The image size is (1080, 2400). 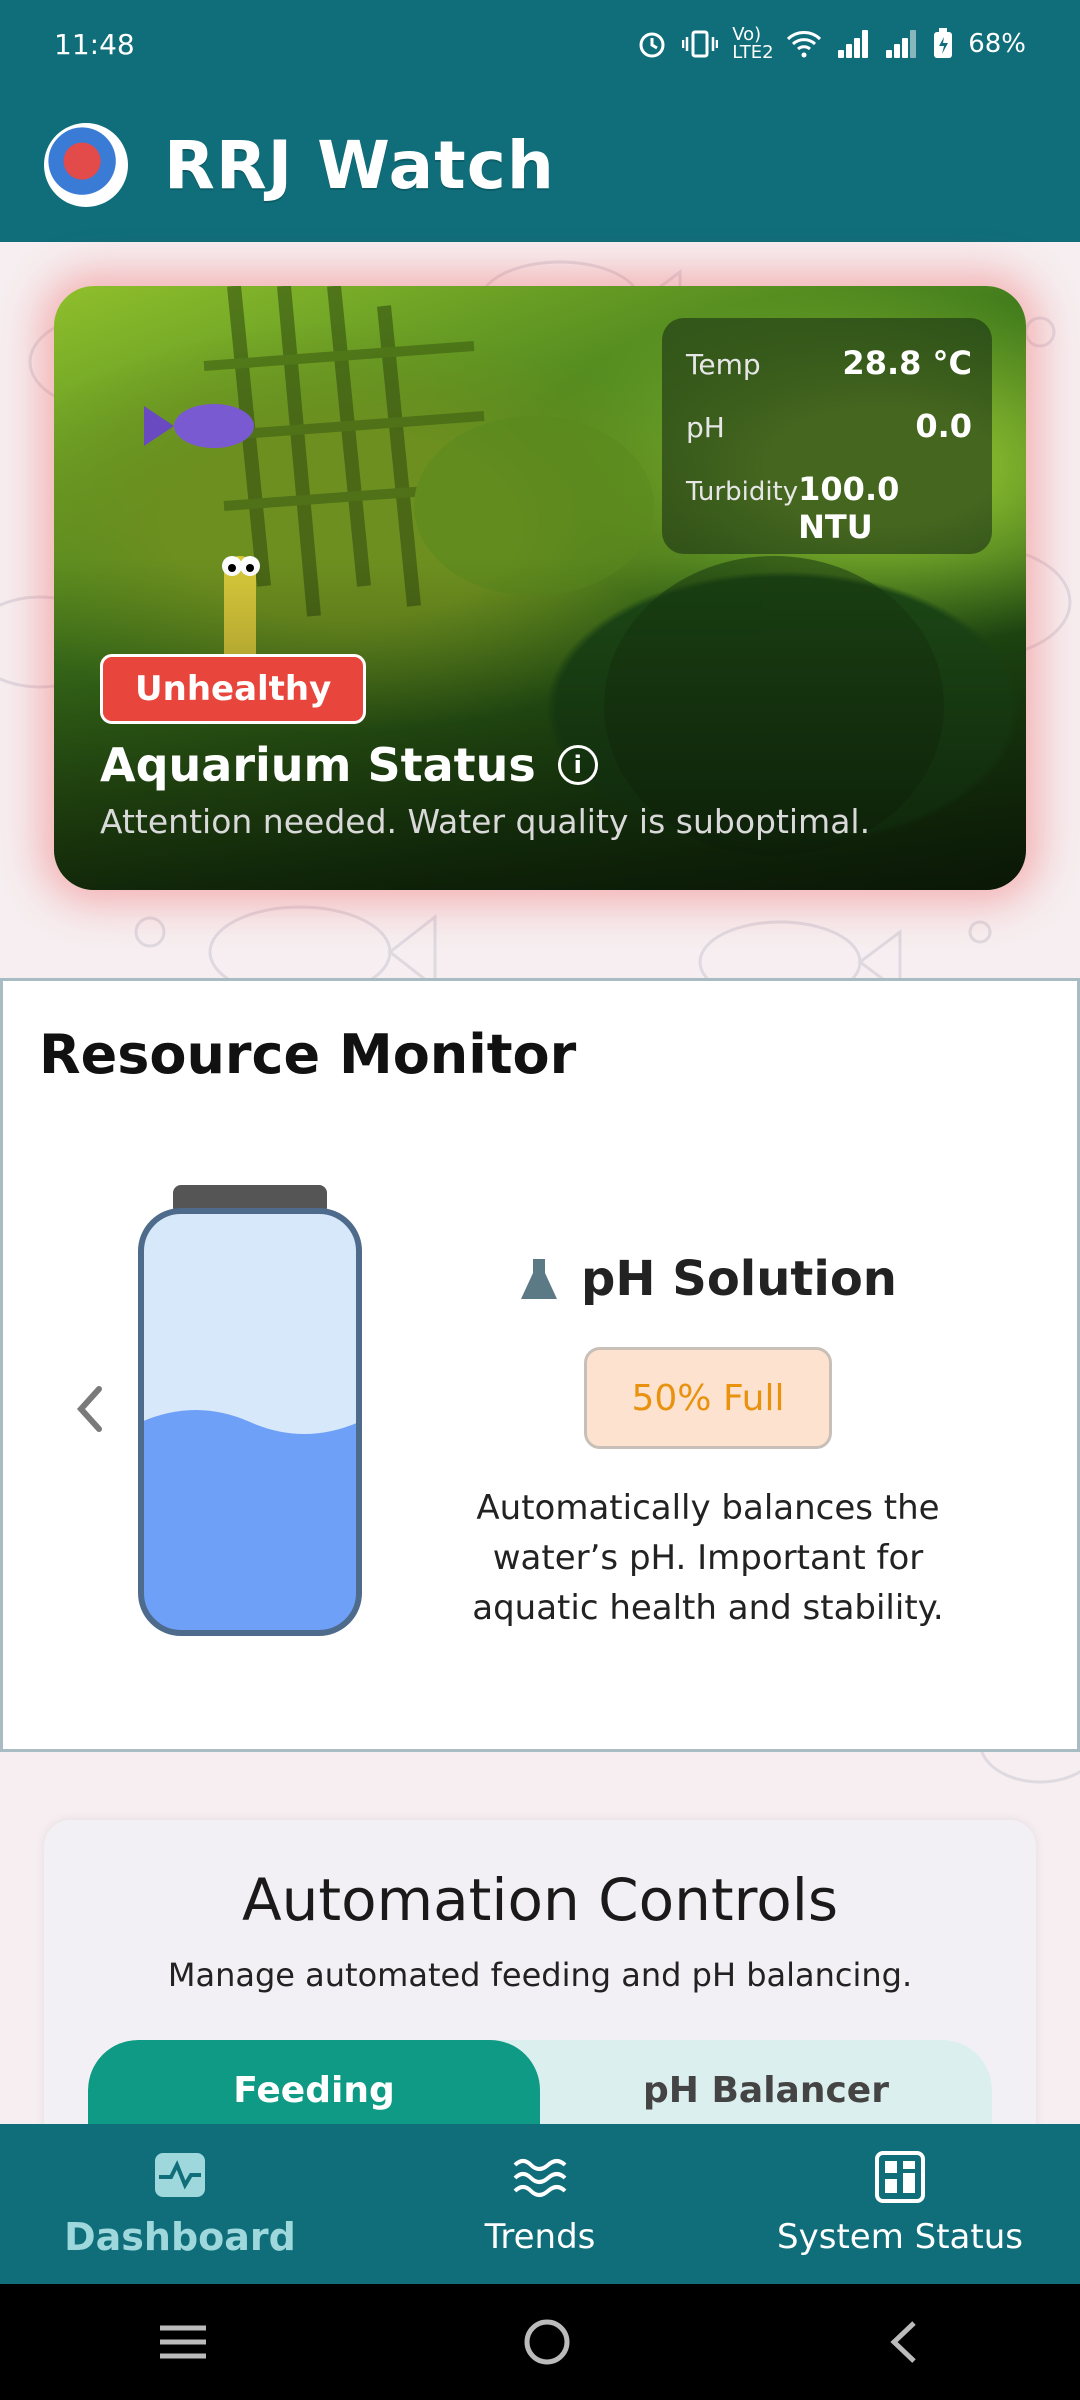 I want to click on status-time: 11:48, so click(x=94, y=44).